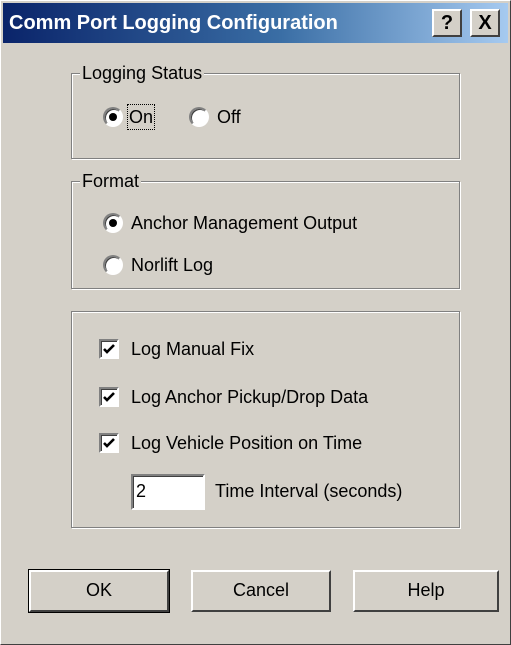 The width and height of the screenshot is (511, 645). Describe the element at coordinates (99, 591) in the screenshot. I see `ok-button: OK` at that location.